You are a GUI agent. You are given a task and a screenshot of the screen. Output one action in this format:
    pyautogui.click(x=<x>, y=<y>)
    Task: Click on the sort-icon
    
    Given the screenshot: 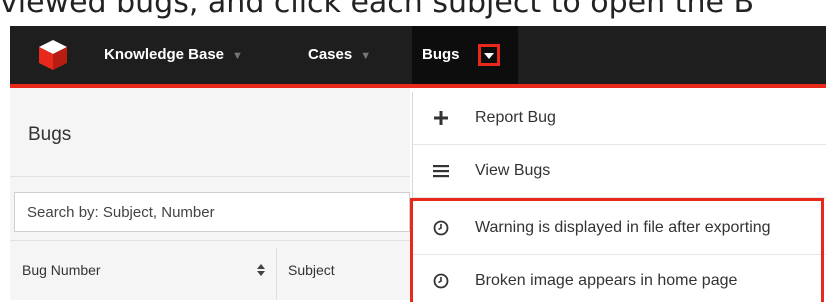 What is the action you would take?
    pyautogui.click(x=261, y=270)
    